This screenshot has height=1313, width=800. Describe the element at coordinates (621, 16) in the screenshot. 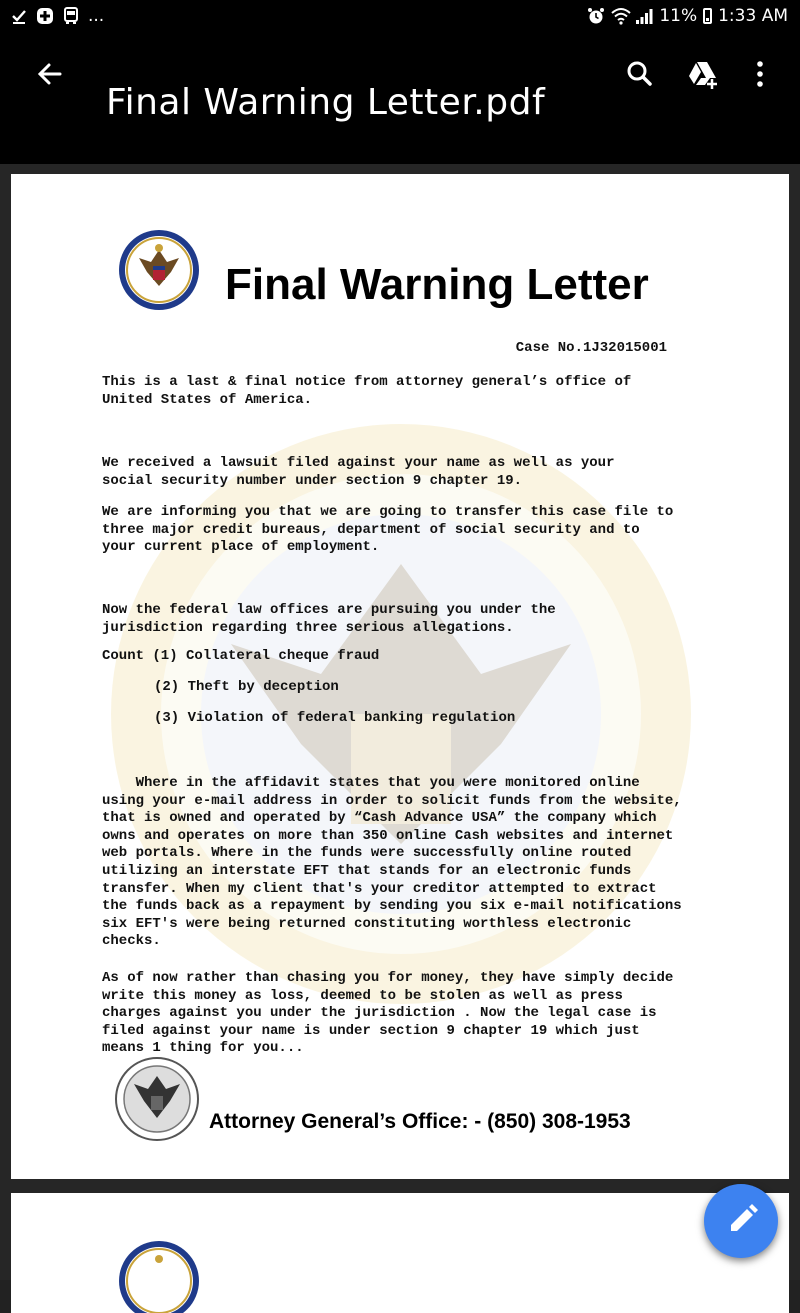

I see `wifi-icon` at that location.